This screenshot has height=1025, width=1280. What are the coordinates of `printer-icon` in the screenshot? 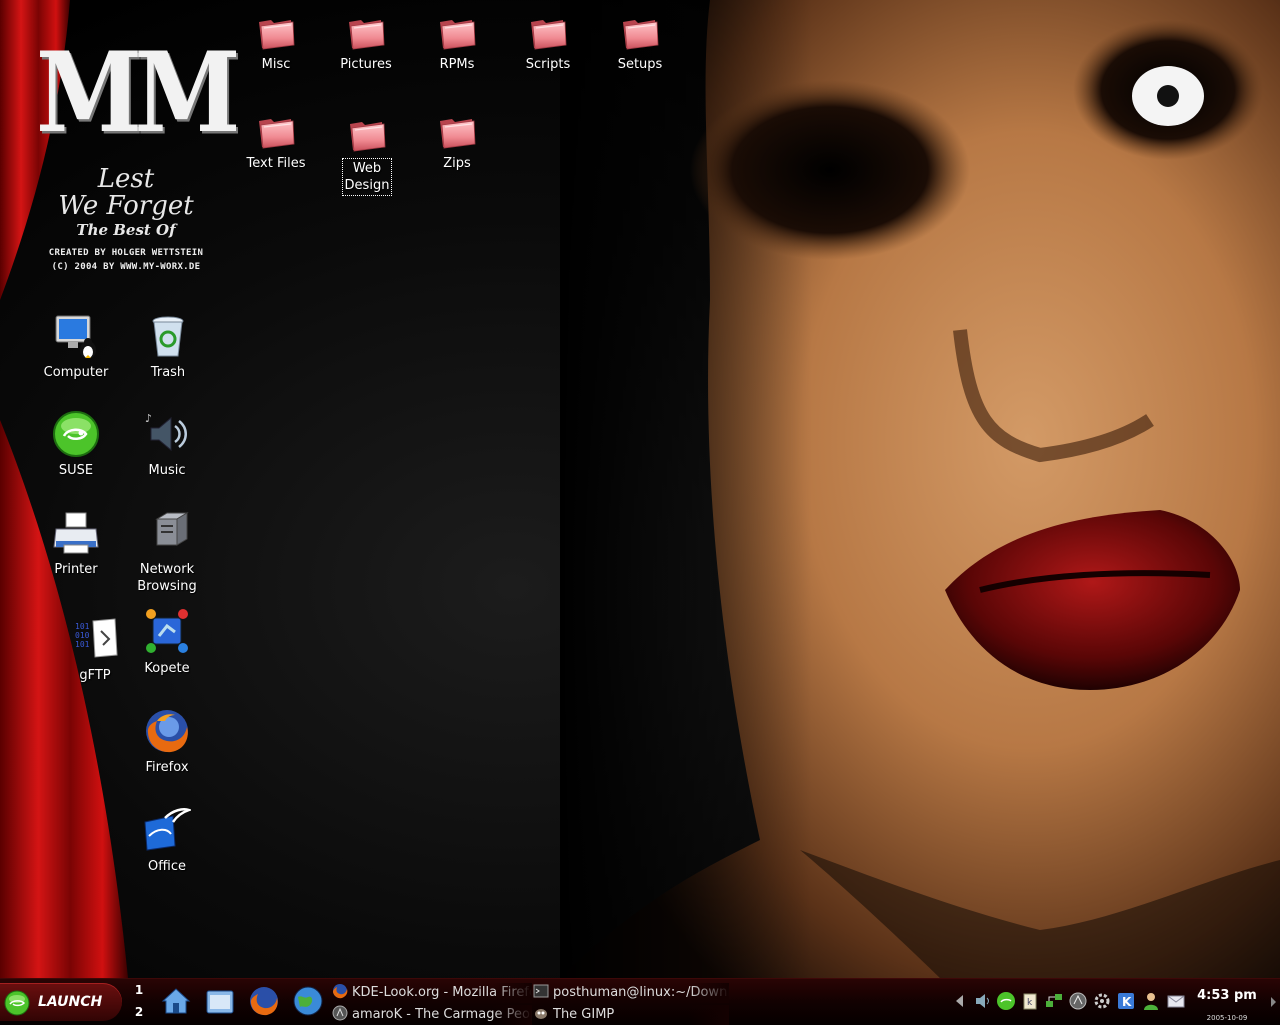 It's located at (76, 533).